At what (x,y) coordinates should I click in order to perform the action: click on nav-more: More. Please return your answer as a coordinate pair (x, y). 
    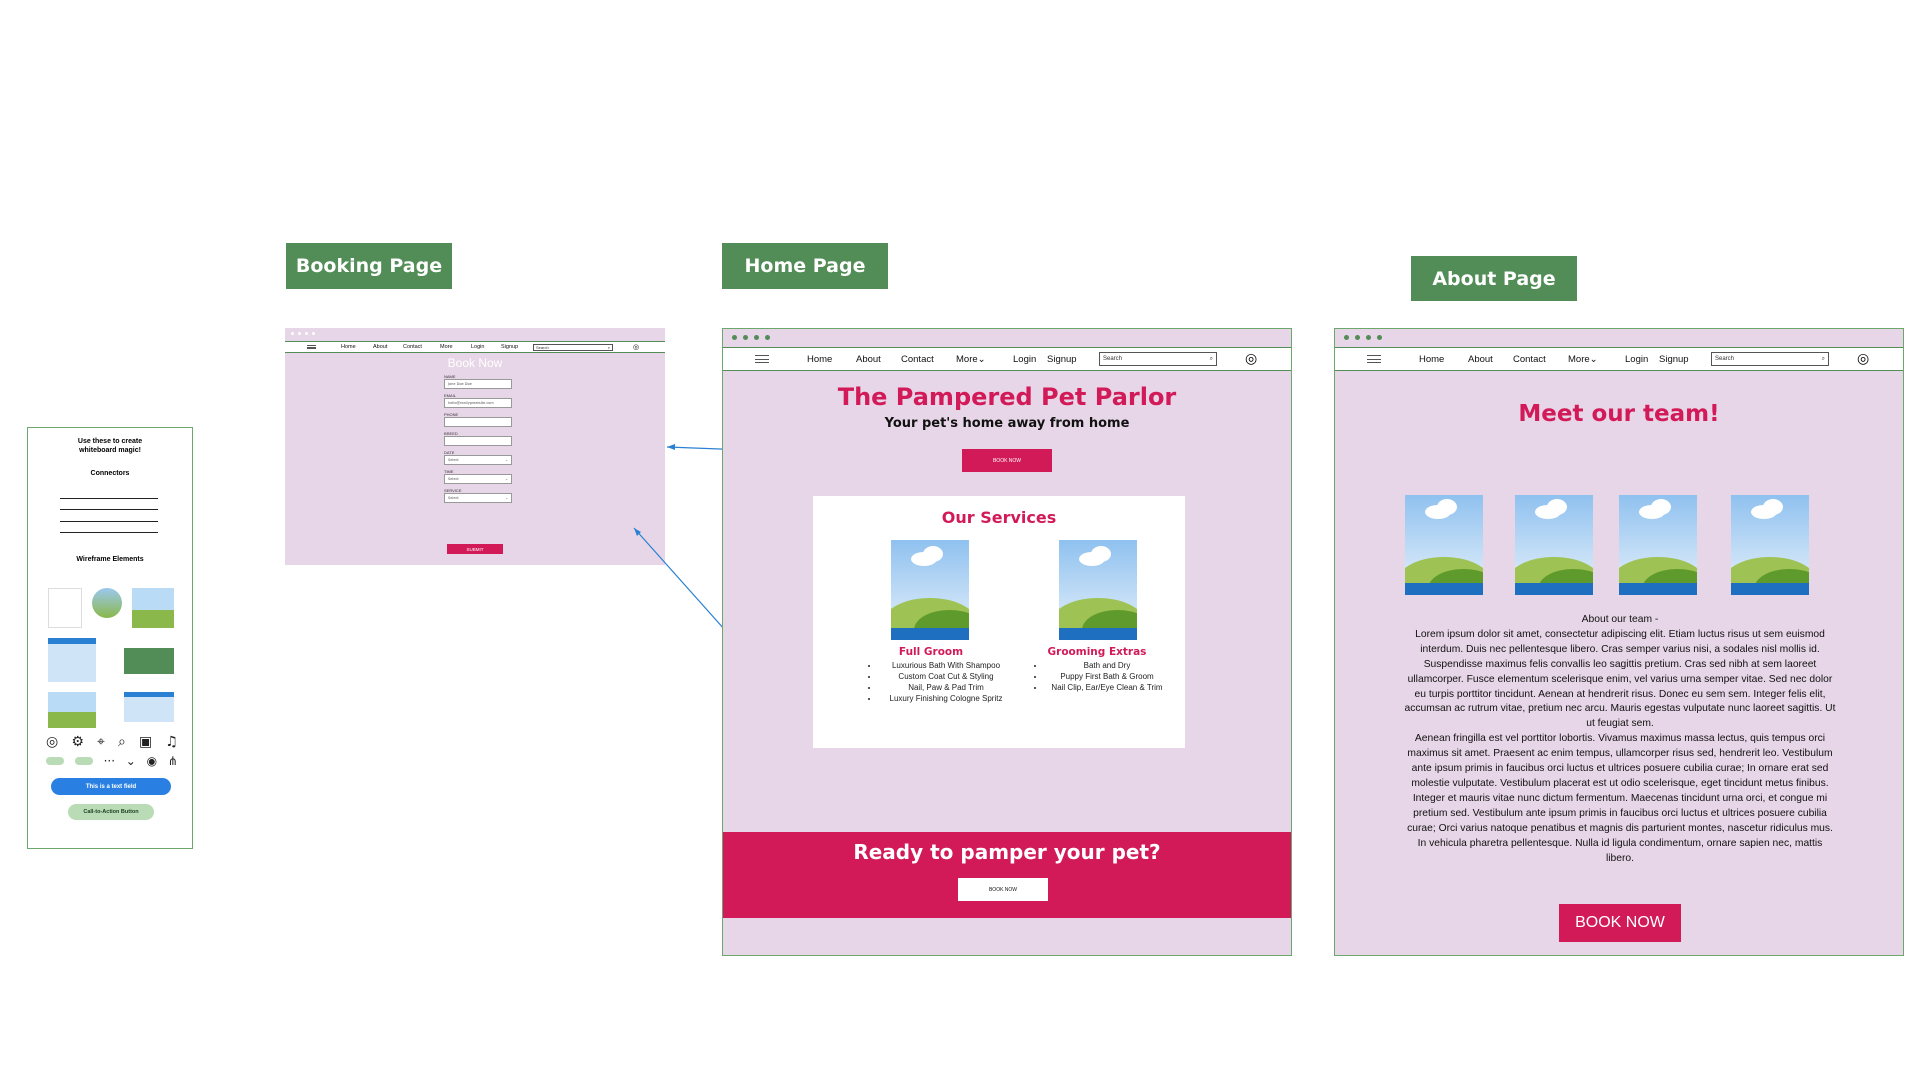
    Looking at the image, I should click on (446, 347).